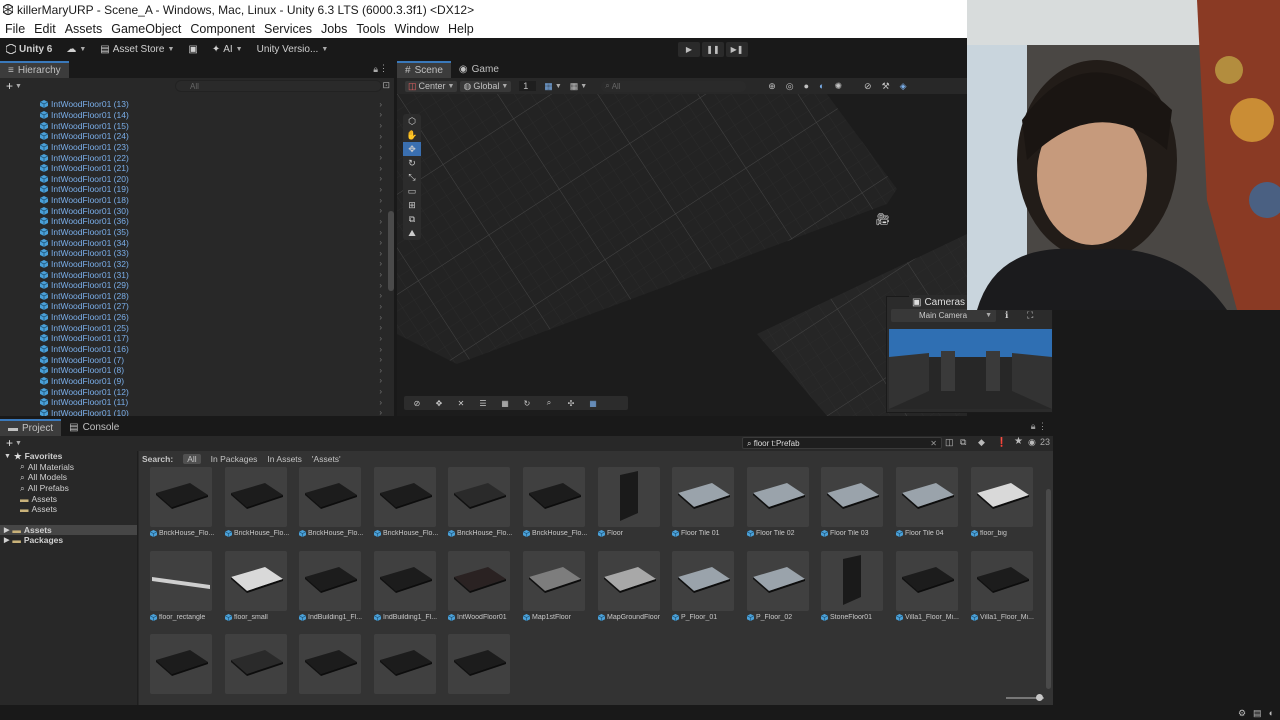  I want to click on hierarchy-item: IntWoodFloor01 (10) ›, so click(194, 412).